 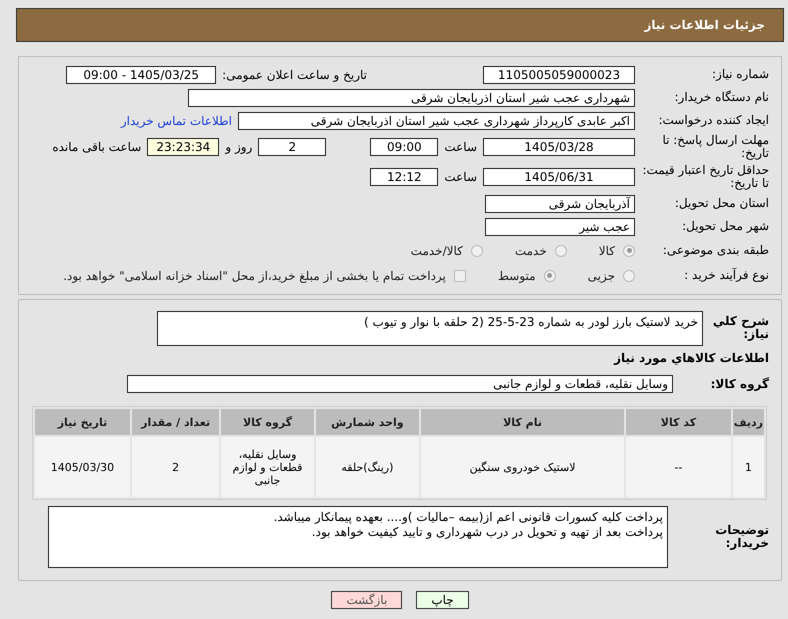 What do you see at coordinates (358, 537) in the screenshot?
I see `notes-field: پرداخت کلیه کسورات قانونی اعم از(بیمه –مالیات )و.... بعهده پیمانکار میباشد. پرداخت بعد از تهیه و تحویل در درب شهرداری و تایید کیفیت خواهد بود.` at bounding box center [358, 537].